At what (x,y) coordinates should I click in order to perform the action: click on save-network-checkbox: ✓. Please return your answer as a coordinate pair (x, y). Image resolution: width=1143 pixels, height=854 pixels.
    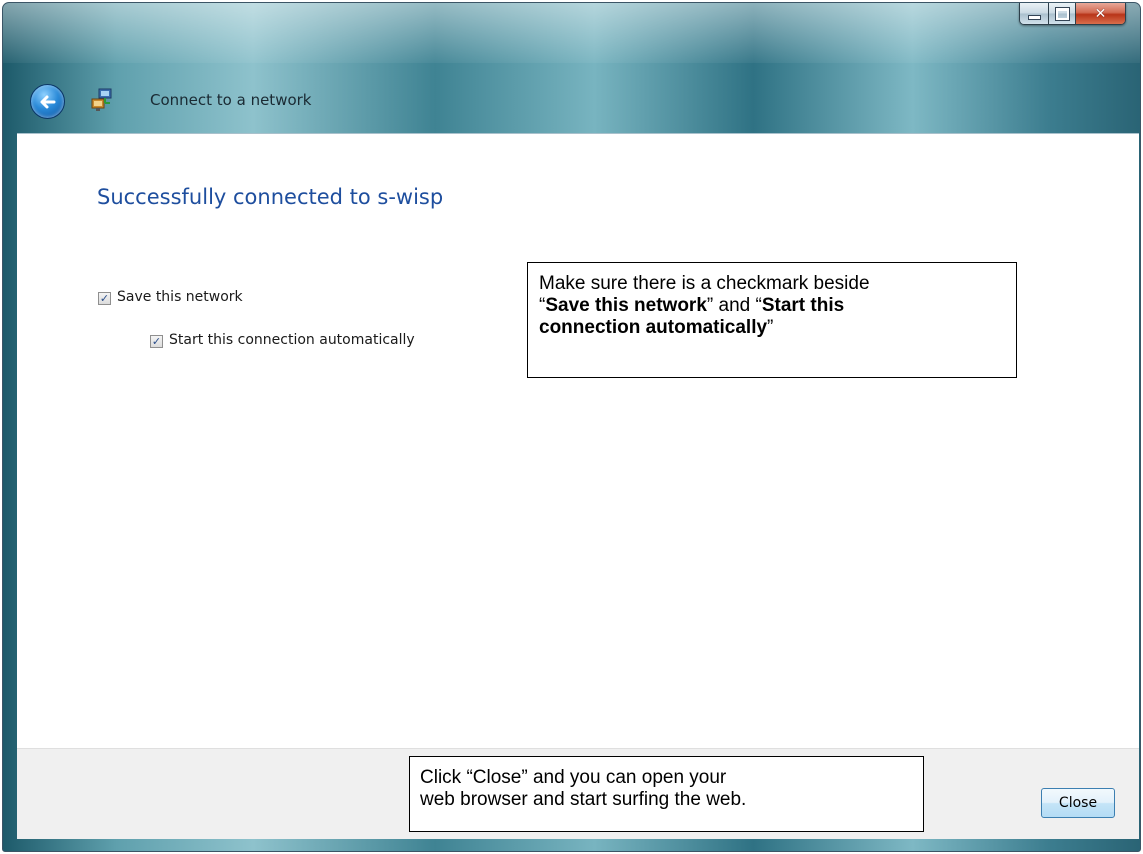
    Looking at the image, I should click on (104, 298).